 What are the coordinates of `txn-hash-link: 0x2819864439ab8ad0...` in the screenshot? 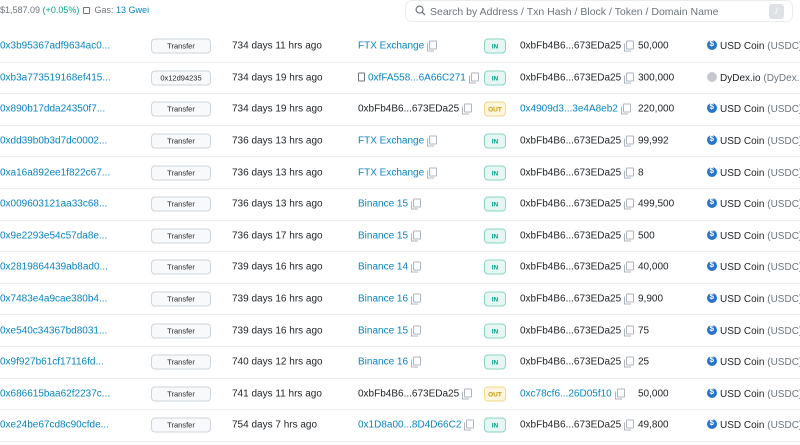 It's located at (54, 267).